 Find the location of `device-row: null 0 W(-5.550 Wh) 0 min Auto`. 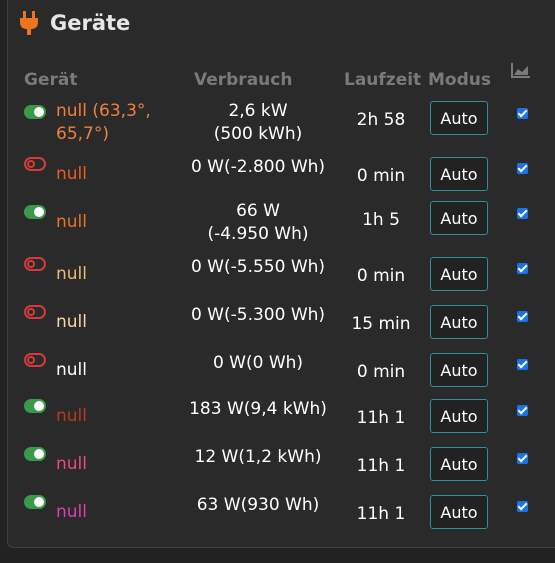

device-row: null 0 W(-5.550 Wh) 0 min Auto is located at coordinates (281, 274).